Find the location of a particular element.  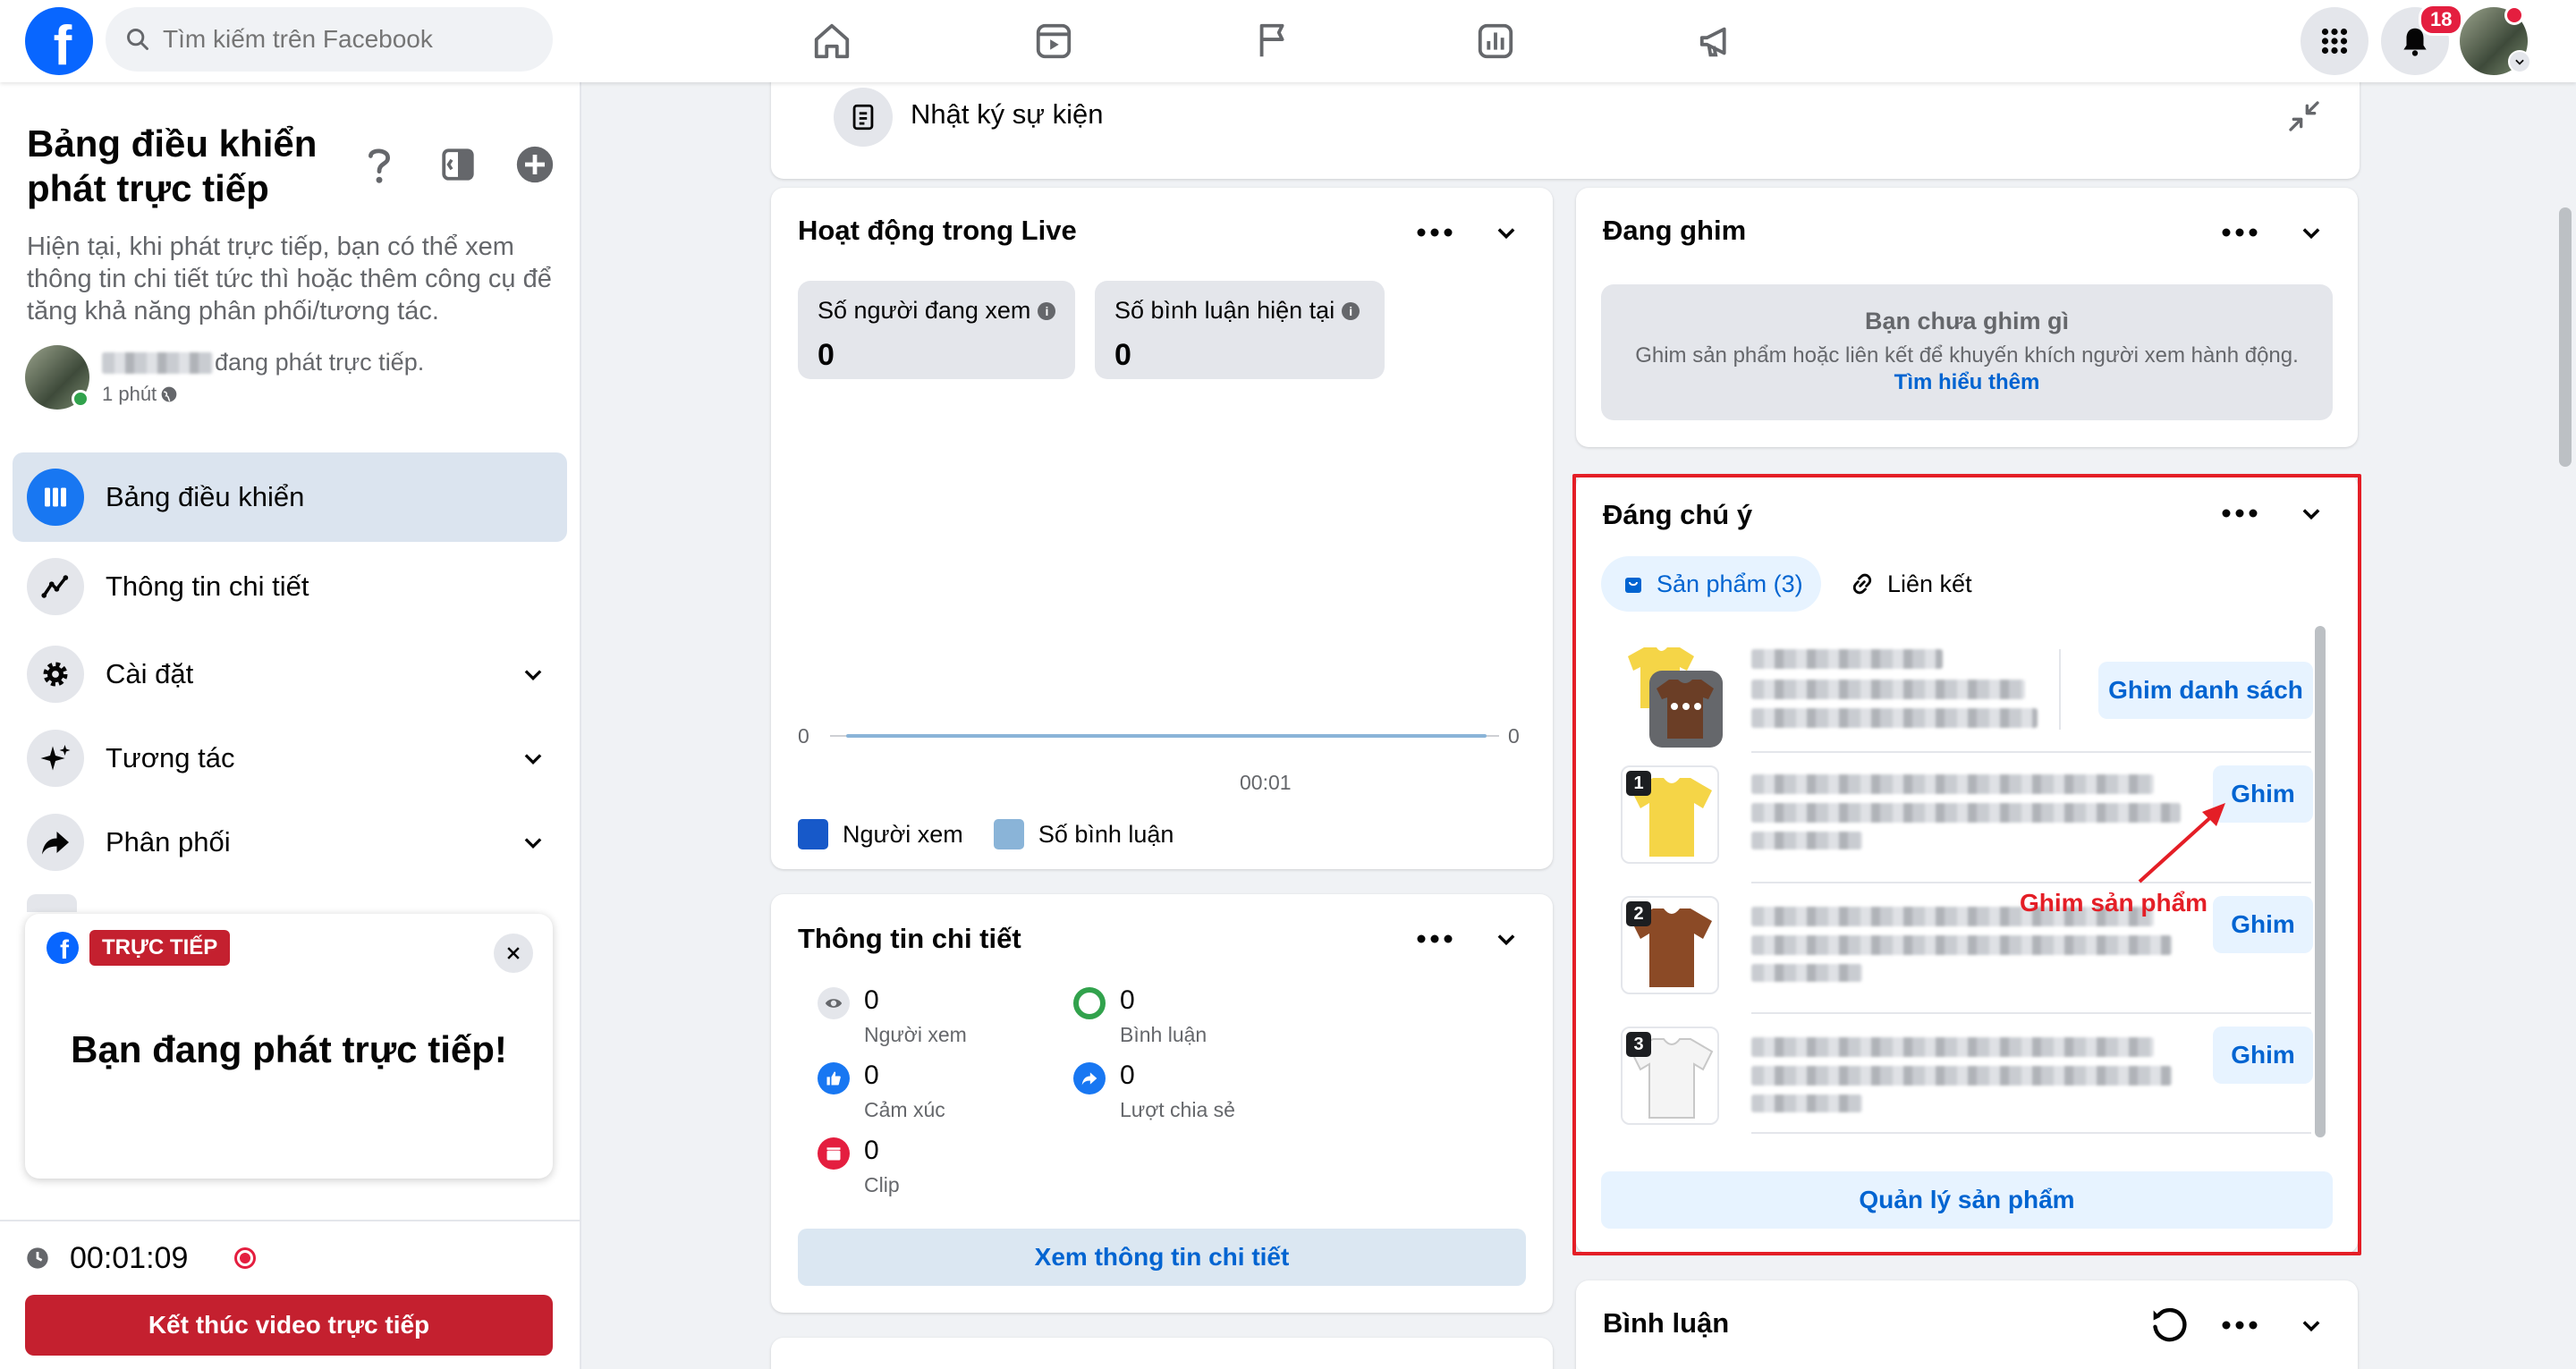

link-icon is located at coordinates (1862, 584).